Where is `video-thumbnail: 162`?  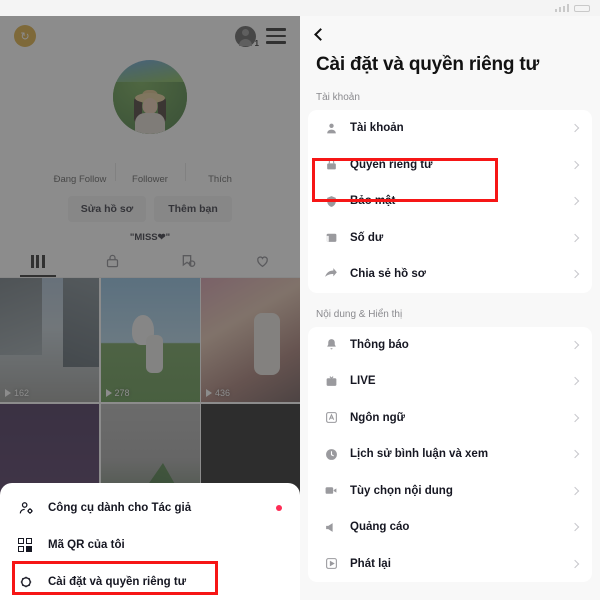
video-thumbnail: 162 is located at coordinates (49, 340).